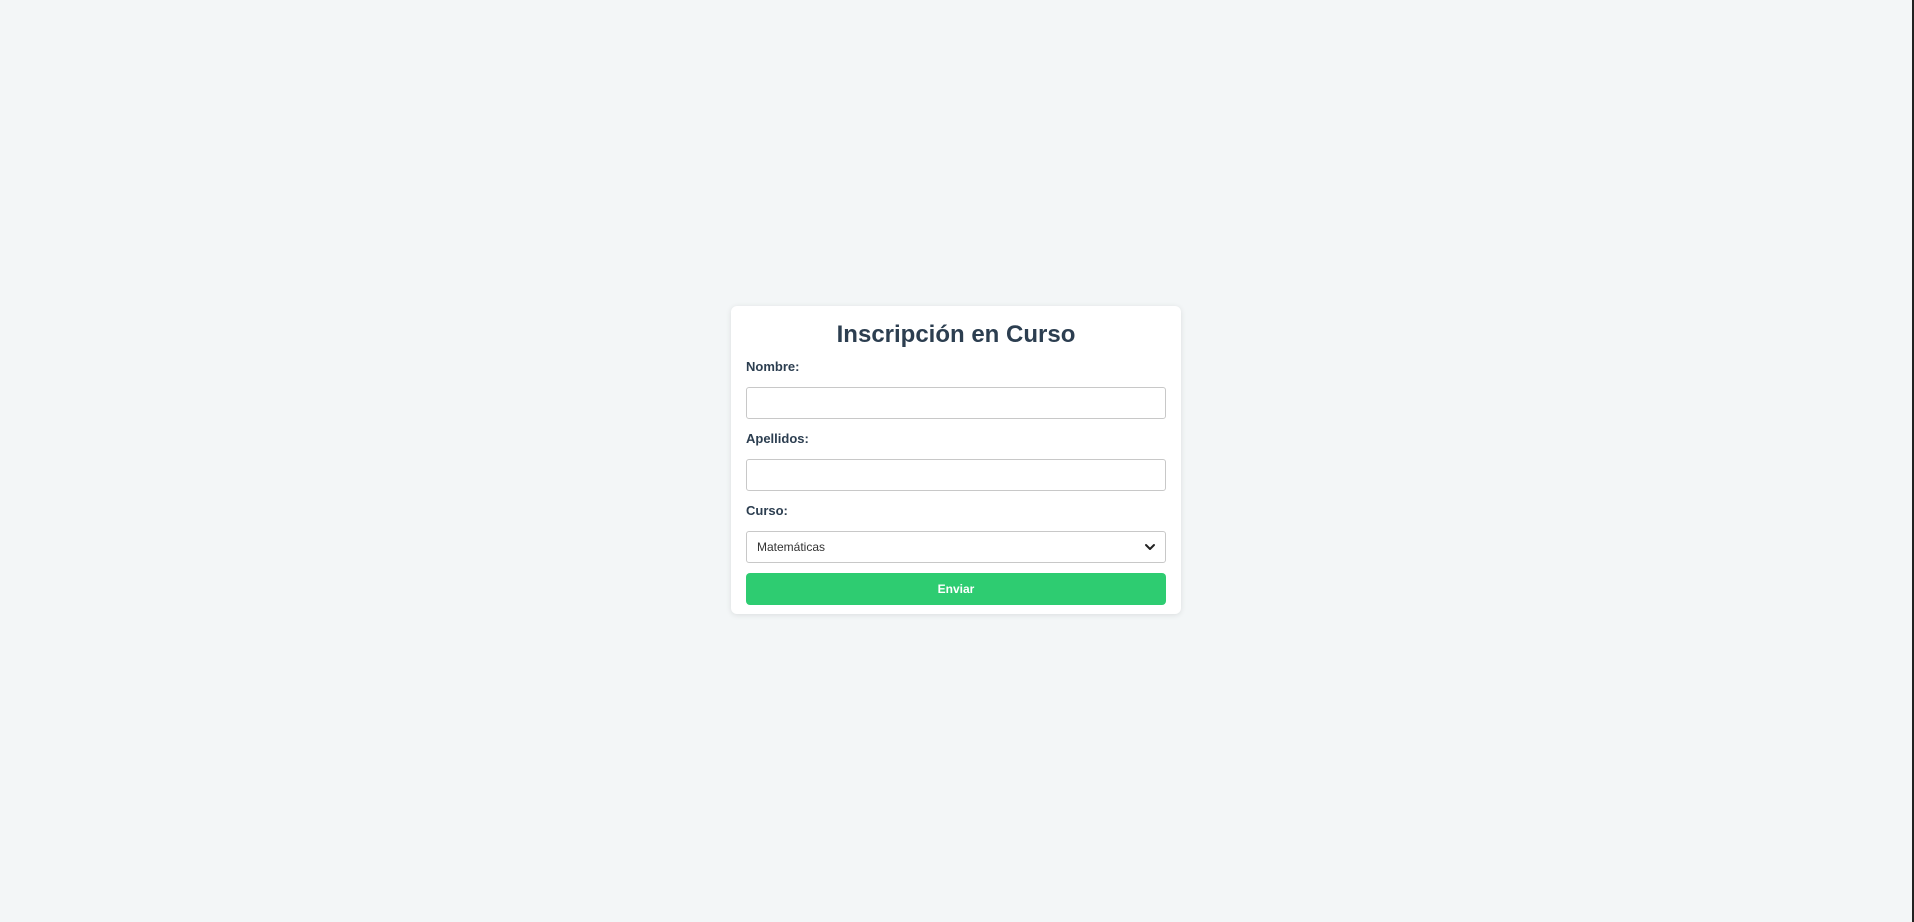  What do you see at coordinates (773, 366) in the screenshot?
I see `nombre-label: Nombre:` at bounding box center [773, 366].